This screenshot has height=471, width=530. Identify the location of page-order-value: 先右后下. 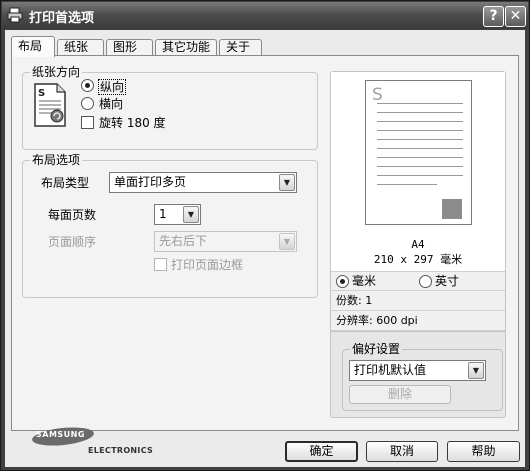
(183, 241).